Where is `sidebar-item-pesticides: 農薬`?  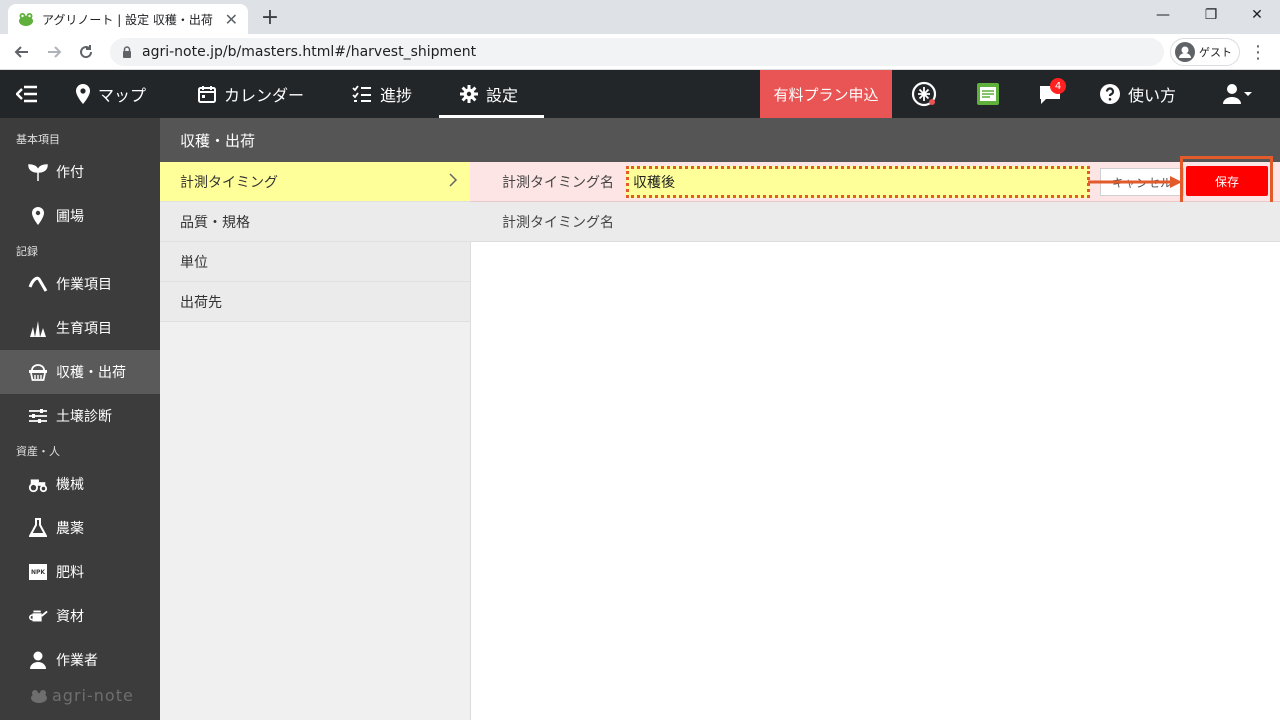 sidebar-item-pesticides: 農薬 is located at coordinates (80, 528).